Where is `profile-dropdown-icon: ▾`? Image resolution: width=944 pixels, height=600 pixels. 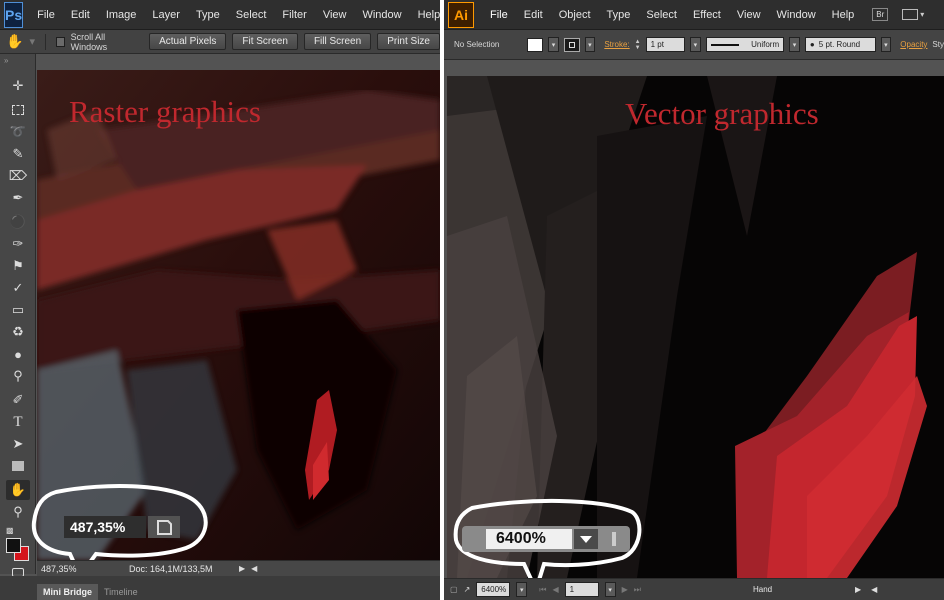
profile-dropdown-icon: ▾ is located at coordinates (794, 44).